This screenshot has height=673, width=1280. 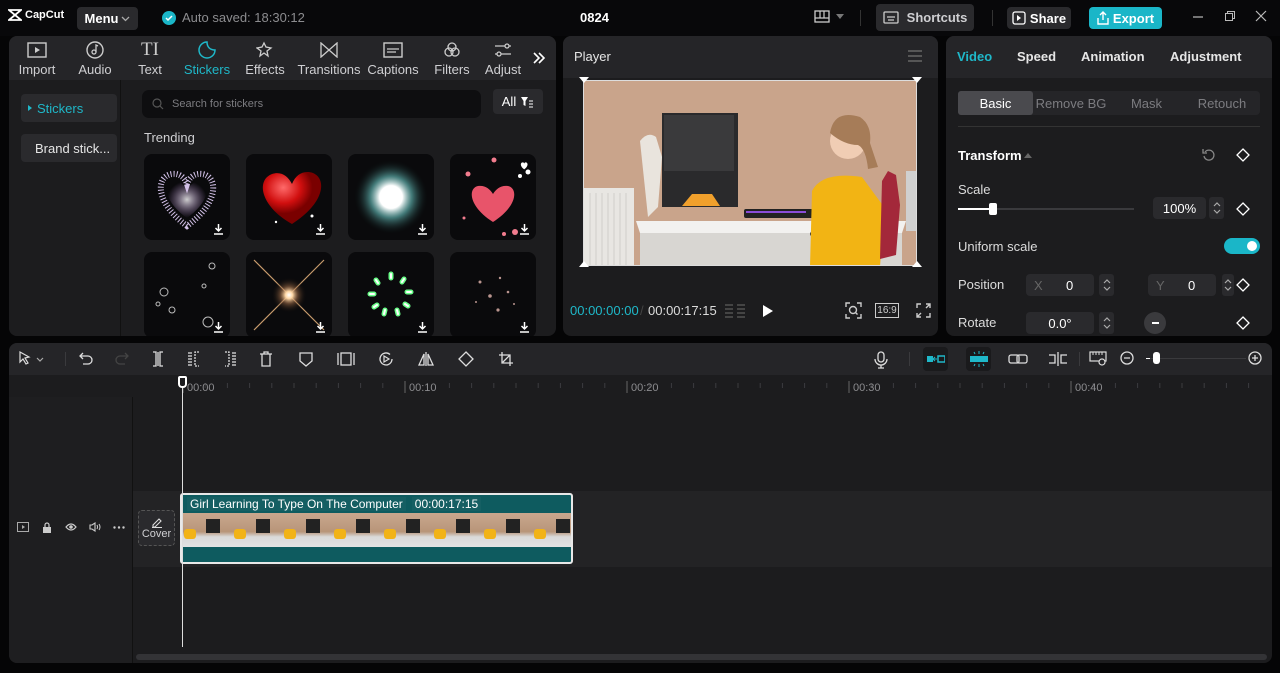 What do you see at coordinates (1209, 155) in the screenshot?
I see `reset-transform-button` at bounding box center [1209, 155].